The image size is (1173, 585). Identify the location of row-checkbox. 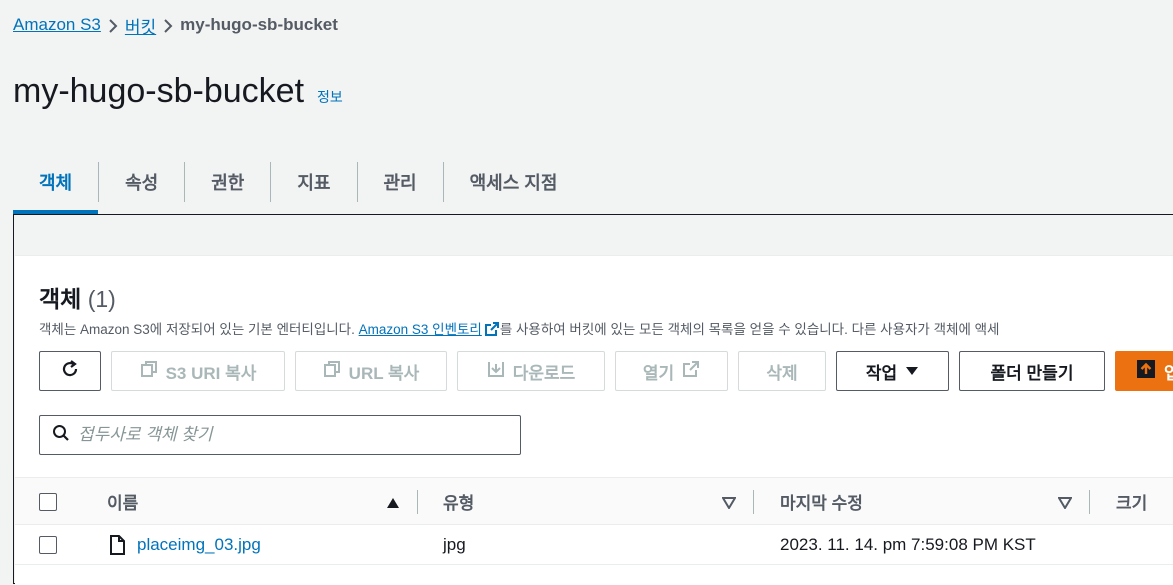
(48, 545).